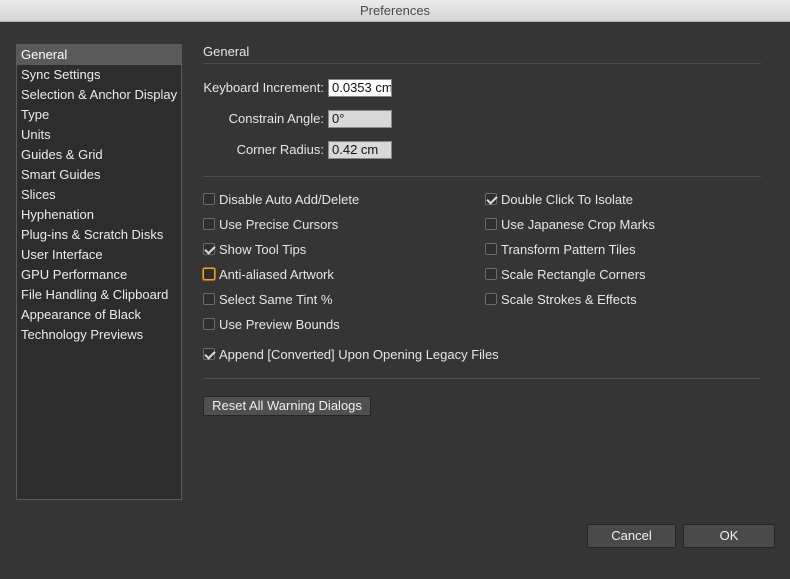  I want to click on scale-rectangle-corners-option: Scale Rectangle Corners, so click(565, 274).